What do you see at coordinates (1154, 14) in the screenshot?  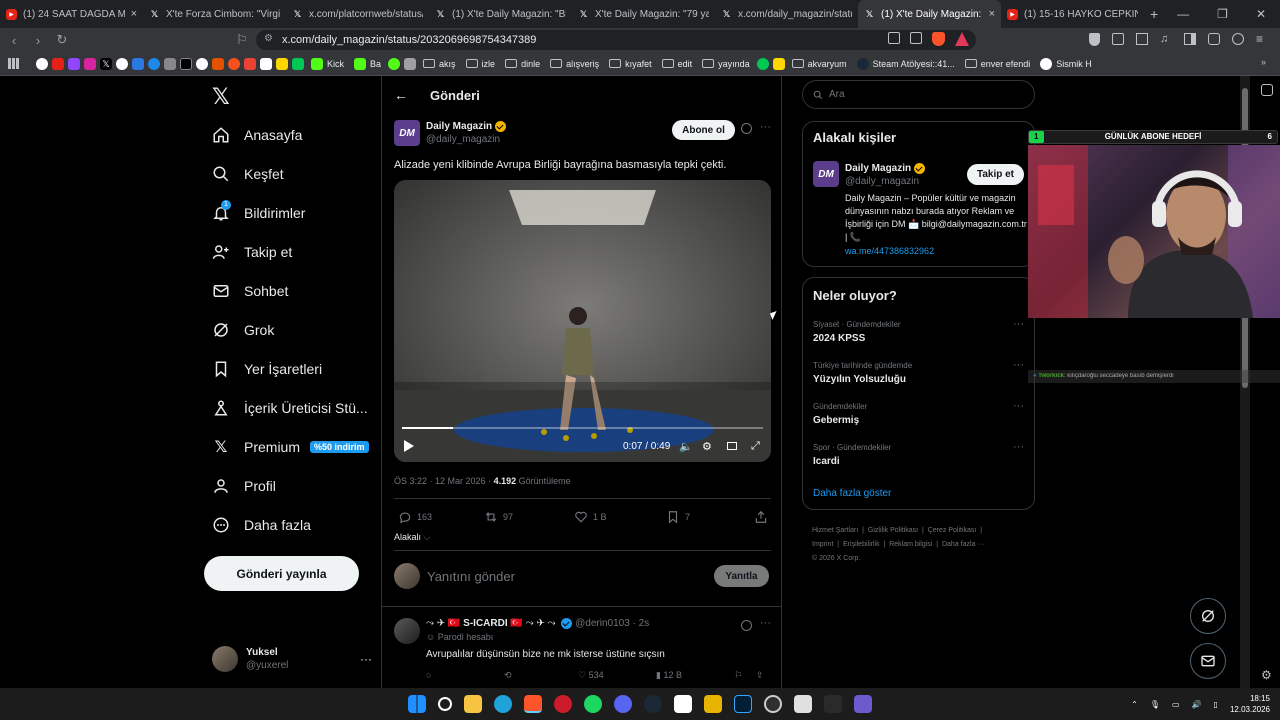 I see `new-tab-icon: +` at bounding box center [1154, 14].